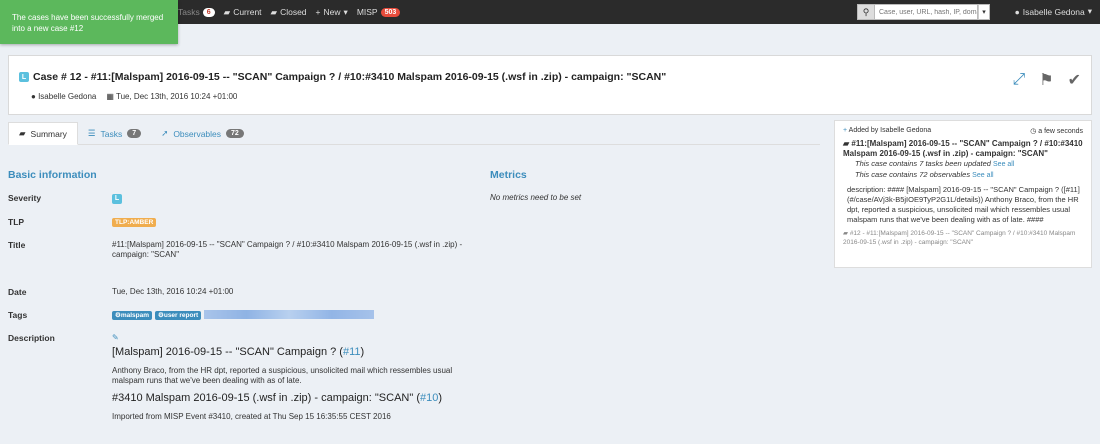  Describe the element at coordinates (536, 197) in the screenshot. I see `metrics-empty-text: No metrics need to be set` at that location.